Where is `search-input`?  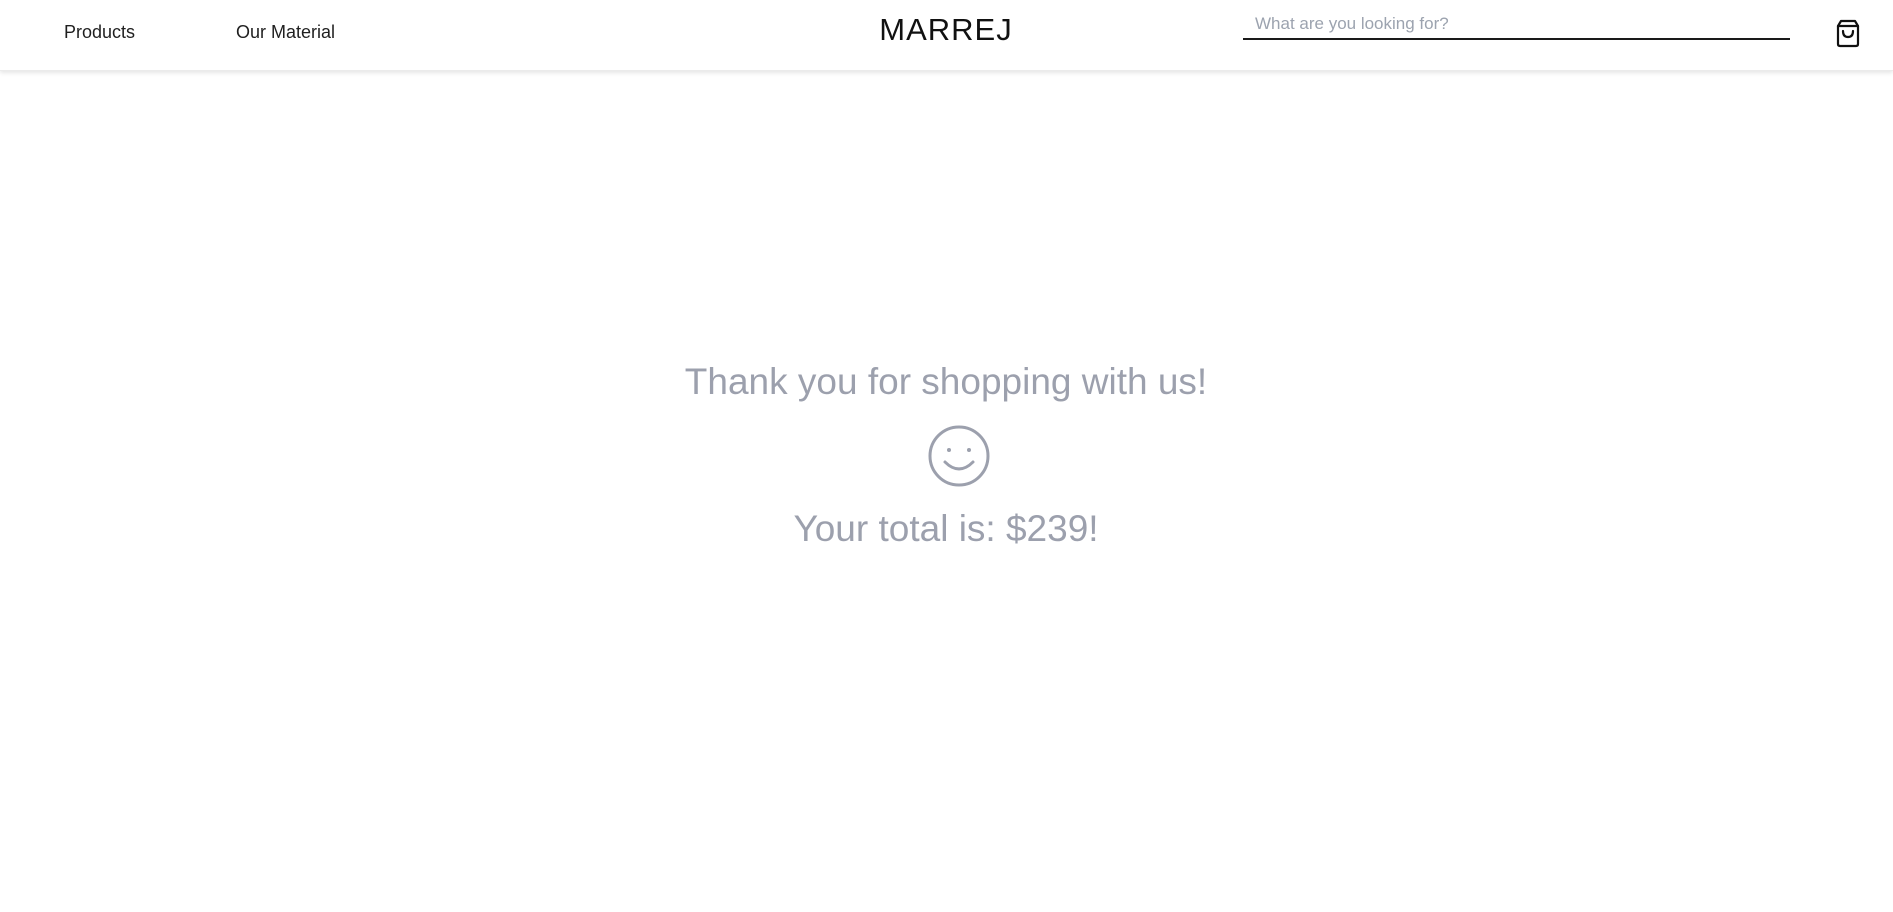
search-input is located at coordinates (1516, 25).